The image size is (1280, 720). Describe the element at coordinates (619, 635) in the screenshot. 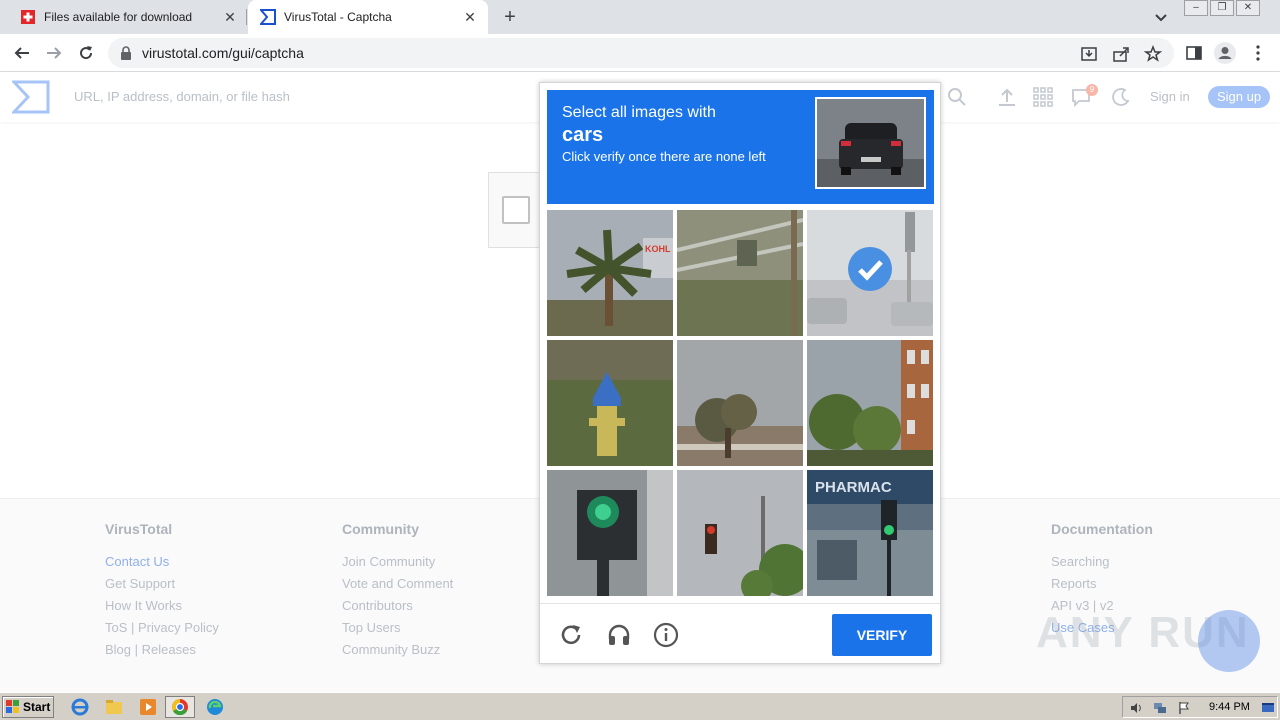

I see `audio-challenge-icon` at that location.